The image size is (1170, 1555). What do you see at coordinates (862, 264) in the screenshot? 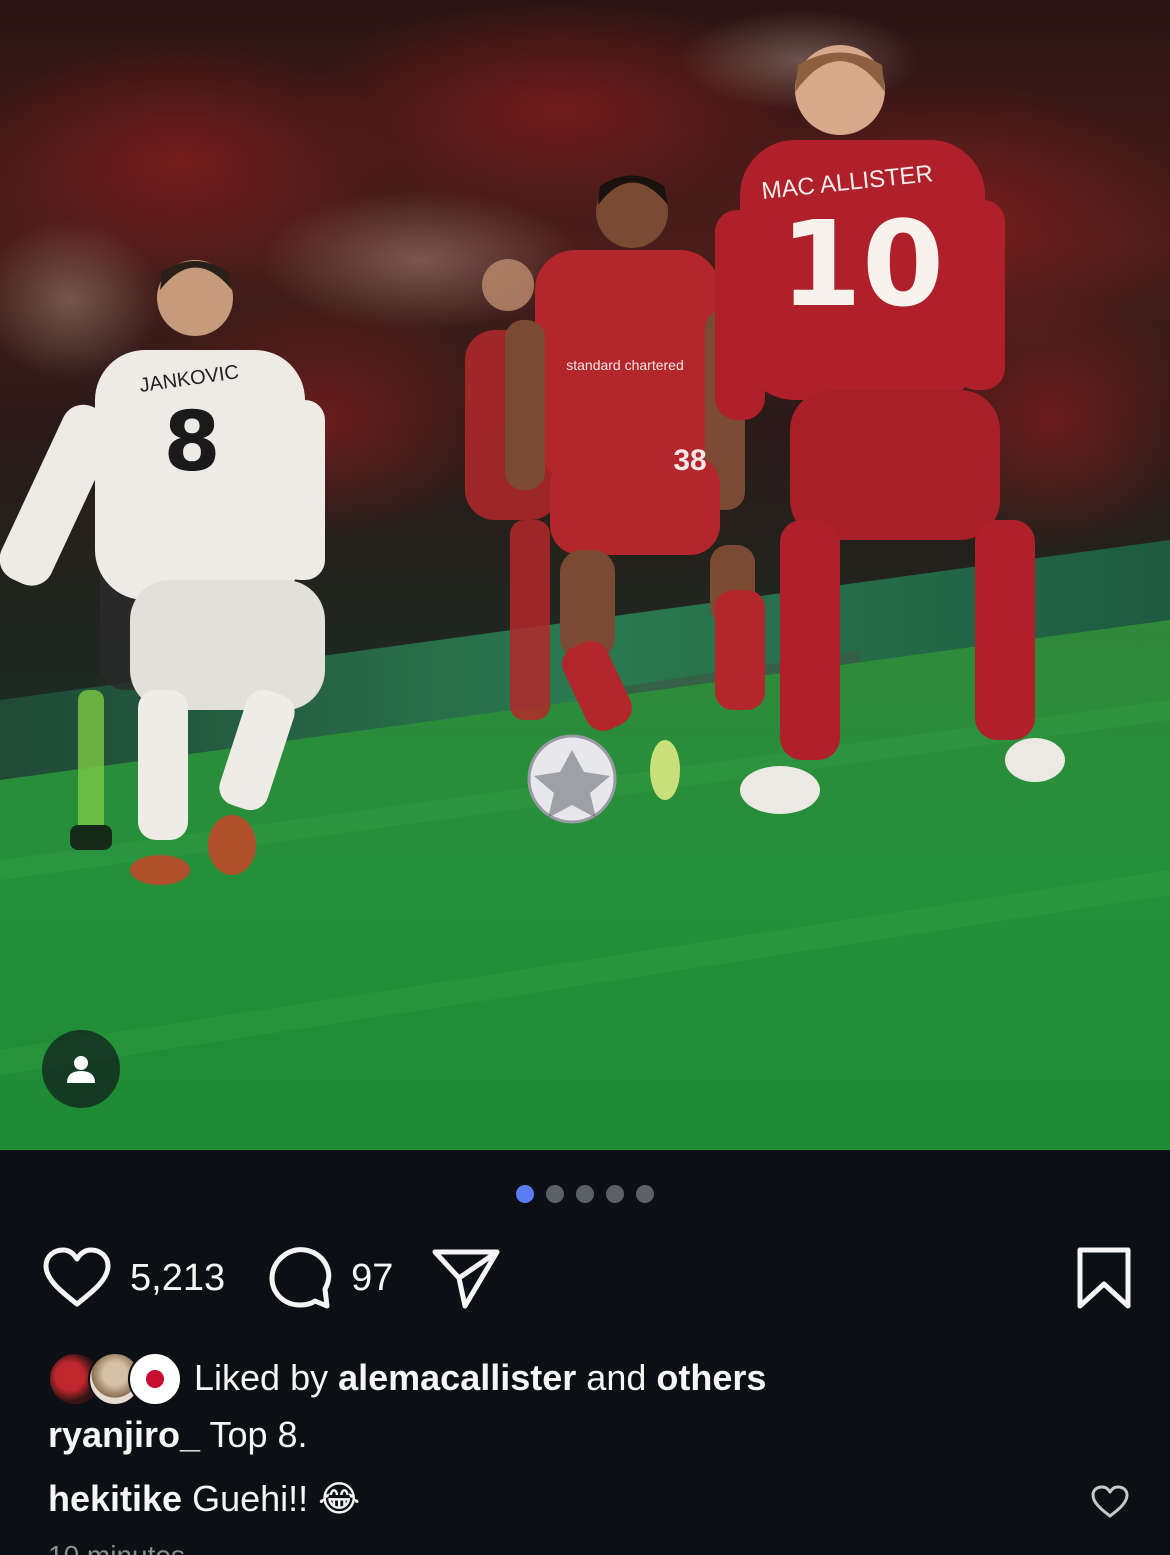
I see `svg-text: 10` at bounding box center [862, 264].